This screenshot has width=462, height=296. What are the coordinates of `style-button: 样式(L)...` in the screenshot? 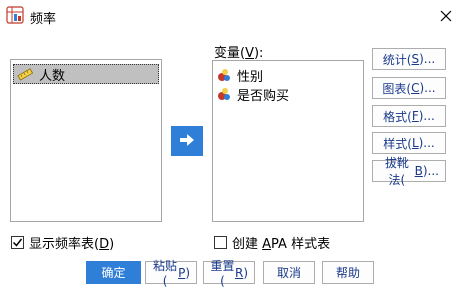 It's located at (409, 143).